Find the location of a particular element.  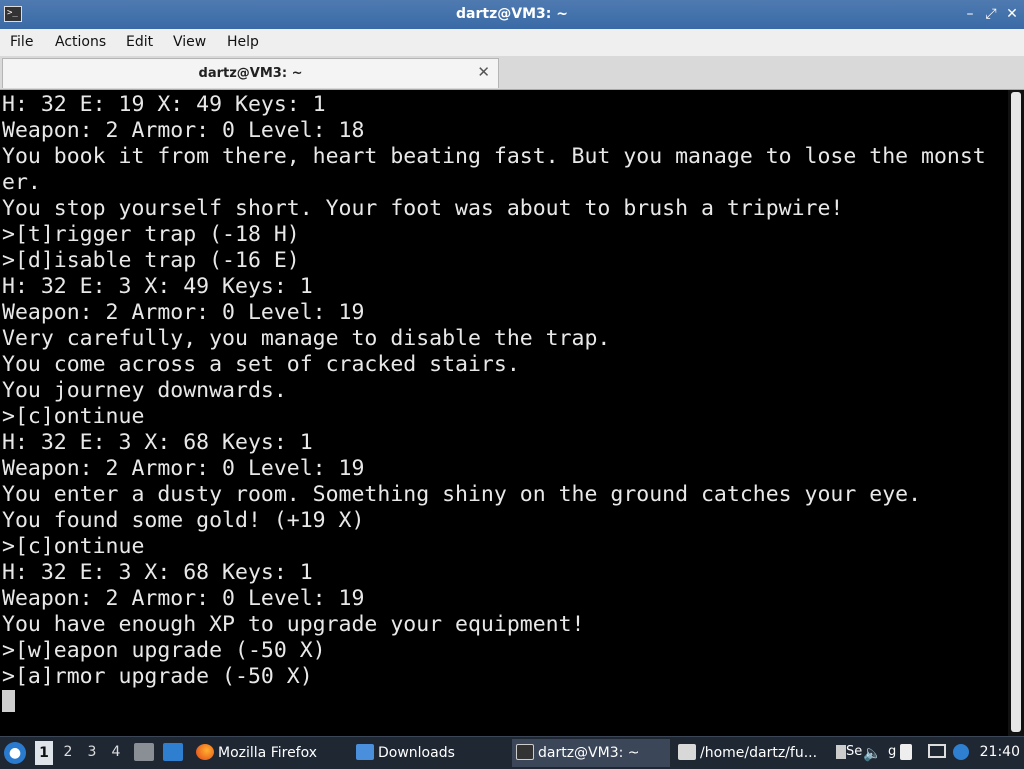

display-icon is located at coordinates (937, 751).